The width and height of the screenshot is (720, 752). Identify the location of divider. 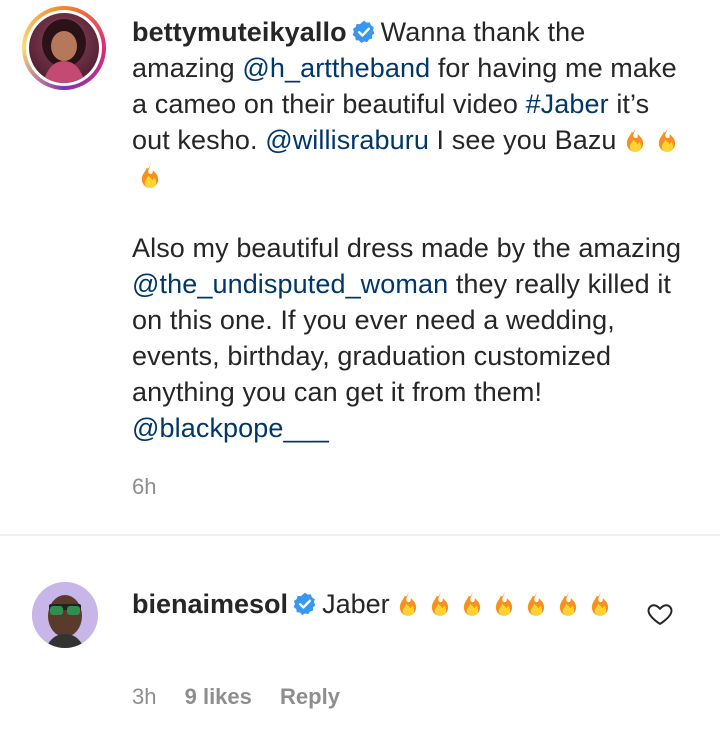
(360, 535).